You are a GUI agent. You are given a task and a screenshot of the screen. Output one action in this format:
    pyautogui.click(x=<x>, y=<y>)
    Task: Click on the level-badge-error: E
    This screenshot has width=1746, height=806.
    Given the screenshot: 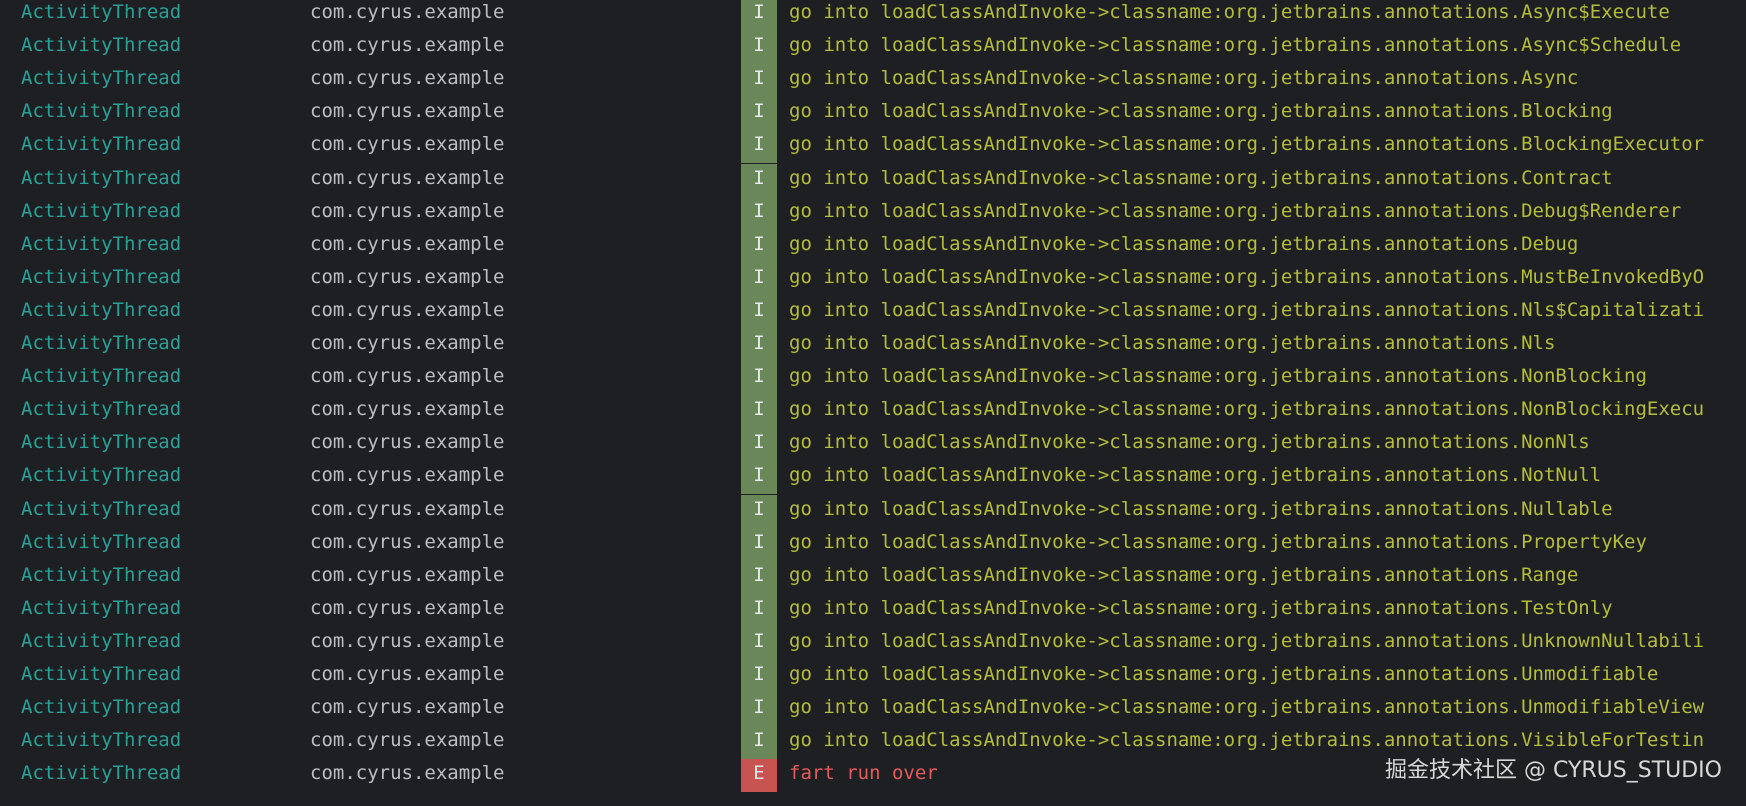 What is the action you would take?
    pyautogui.click(x=759, y=776)
    